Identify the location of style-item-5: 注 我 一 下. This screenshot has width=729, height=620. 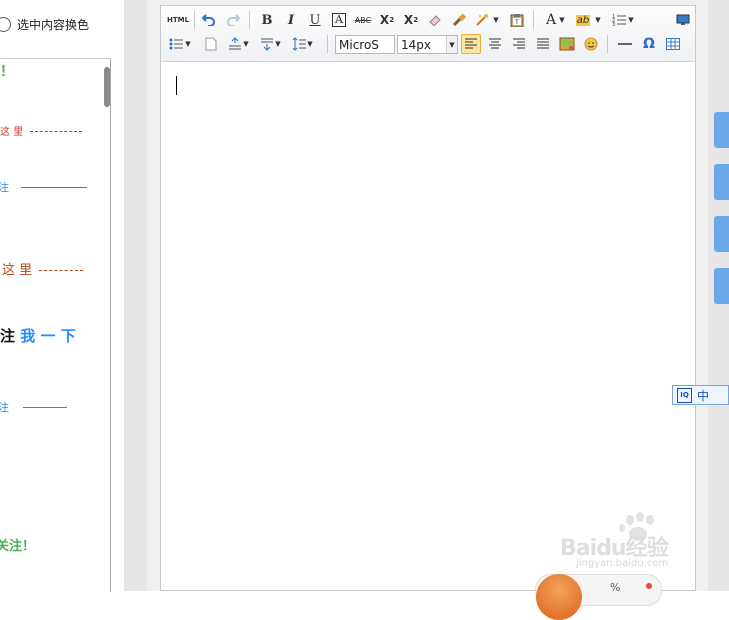
(38, 335).